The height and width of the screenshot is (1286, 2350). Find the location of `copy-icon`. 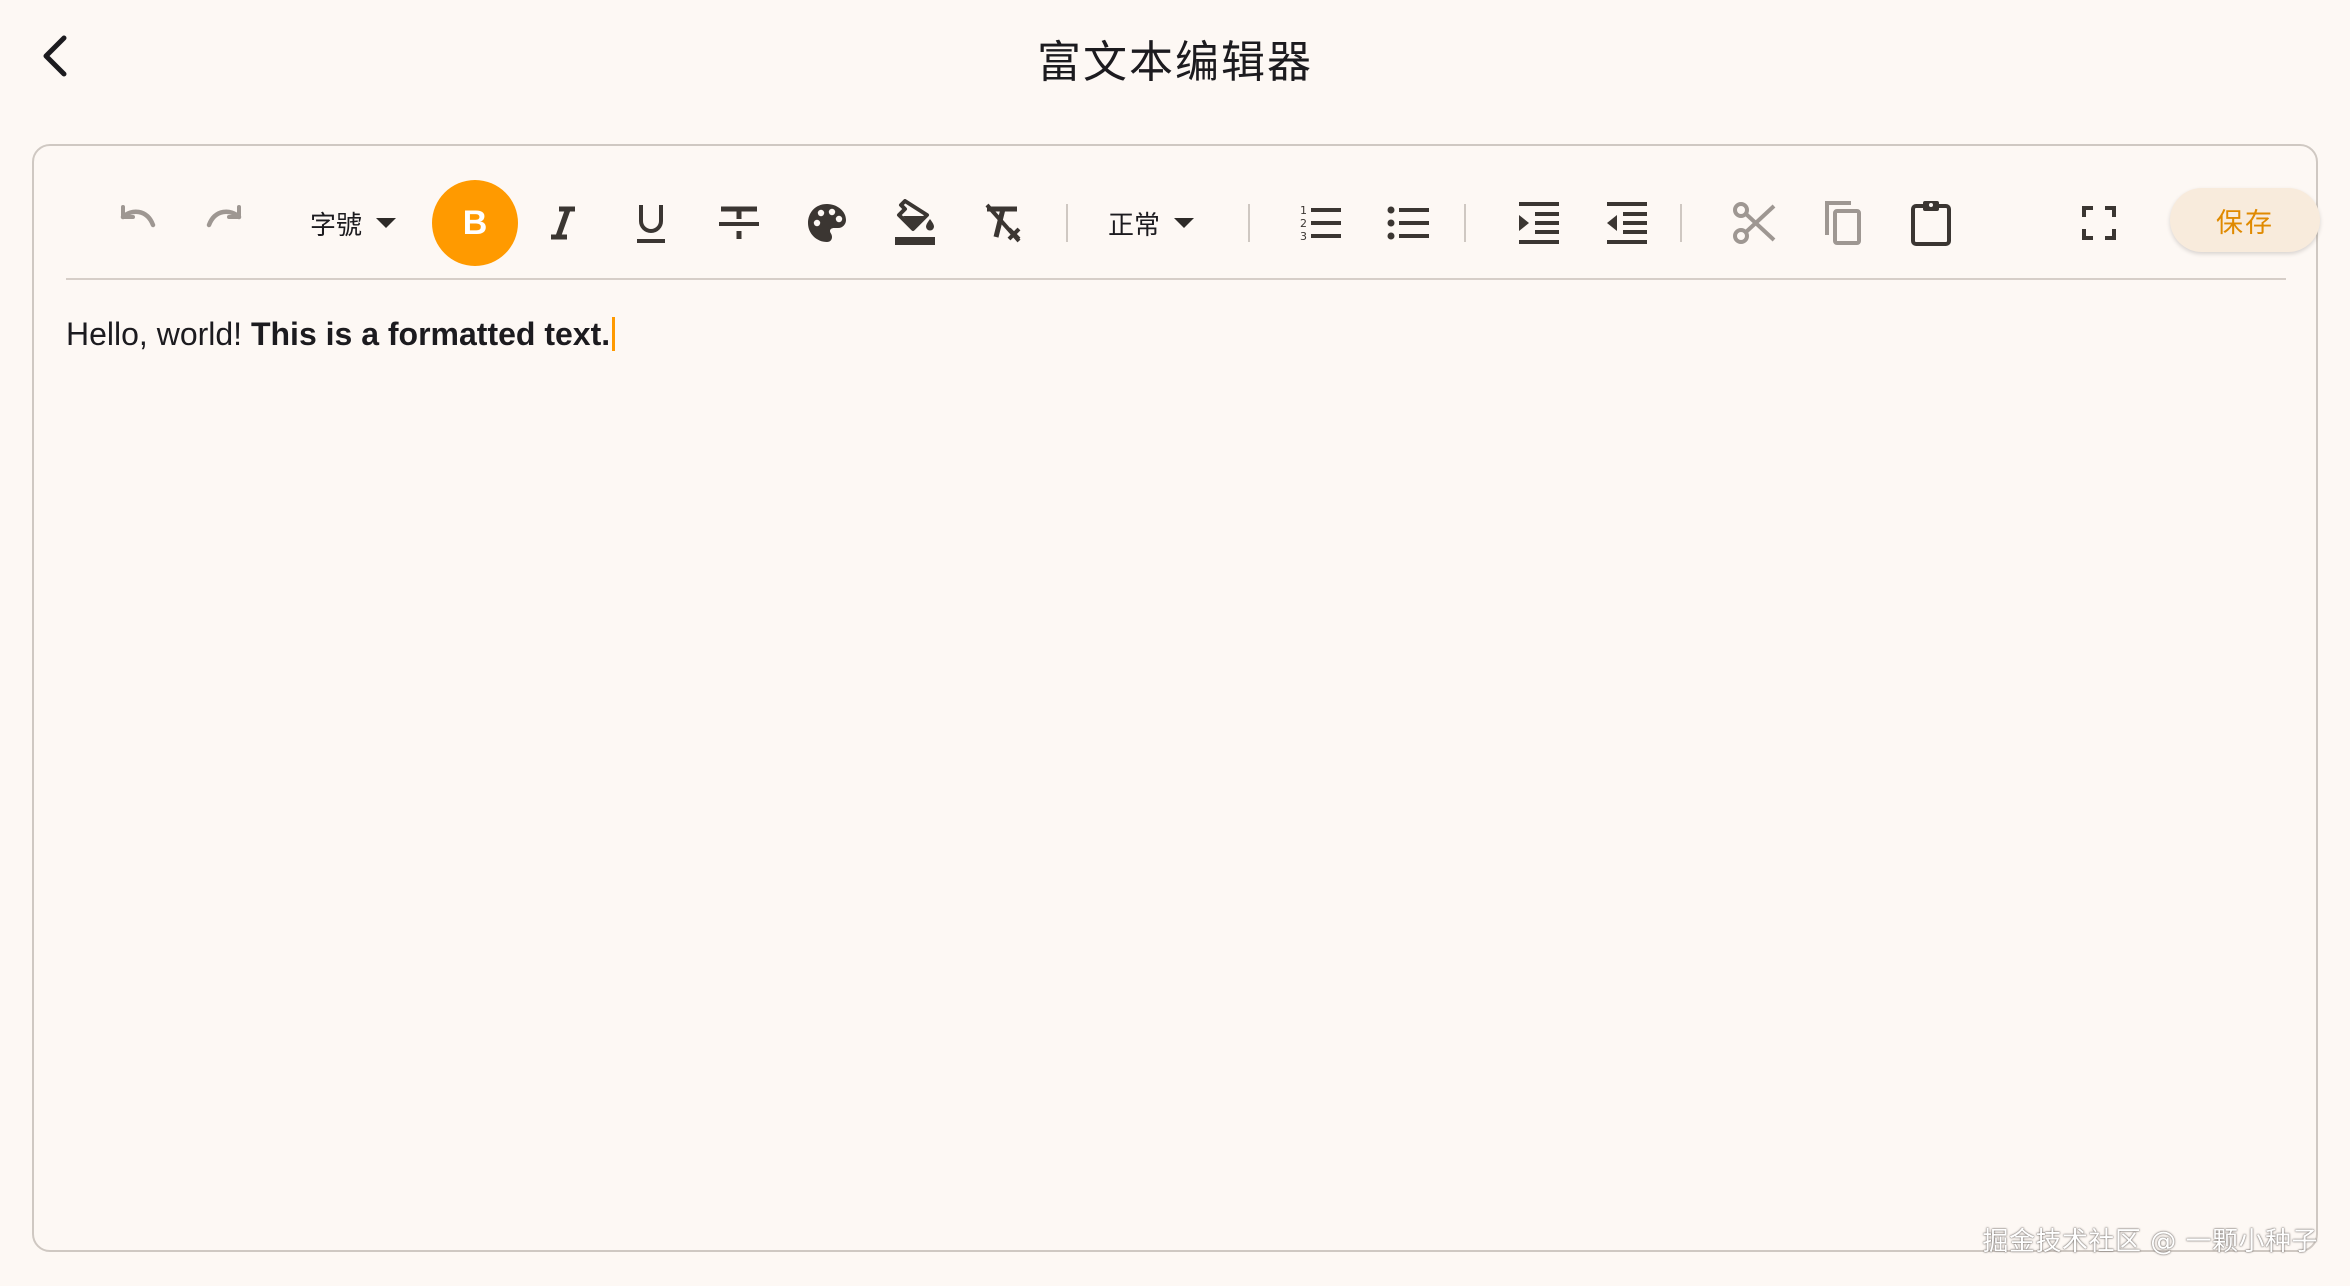

copy-icon is located at coordinates (1843, 223).